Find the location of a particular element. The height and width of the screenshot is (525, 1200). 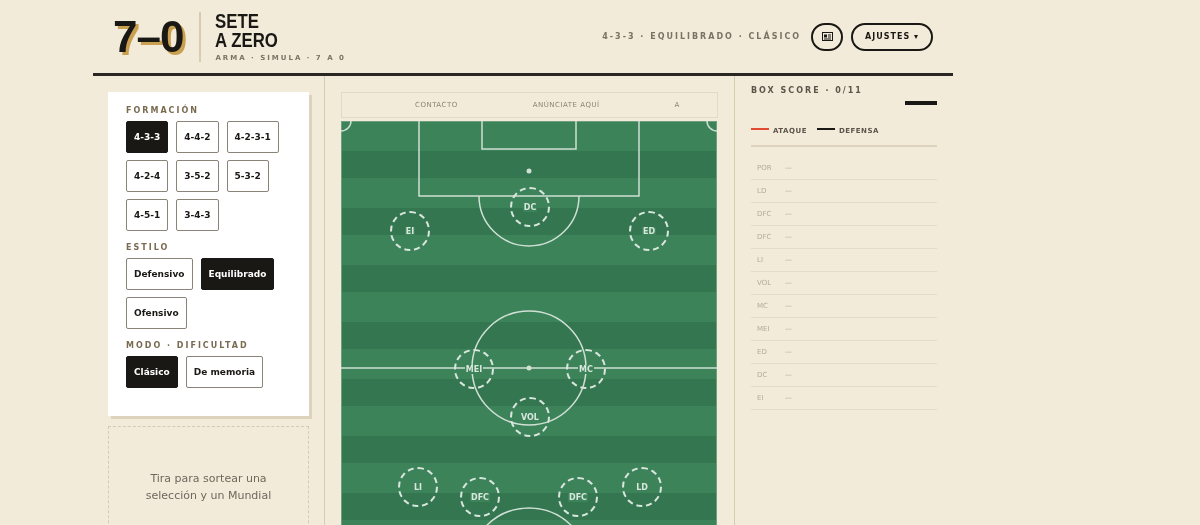

option-button: 3-5-2 is located at coordinates (197, 176).